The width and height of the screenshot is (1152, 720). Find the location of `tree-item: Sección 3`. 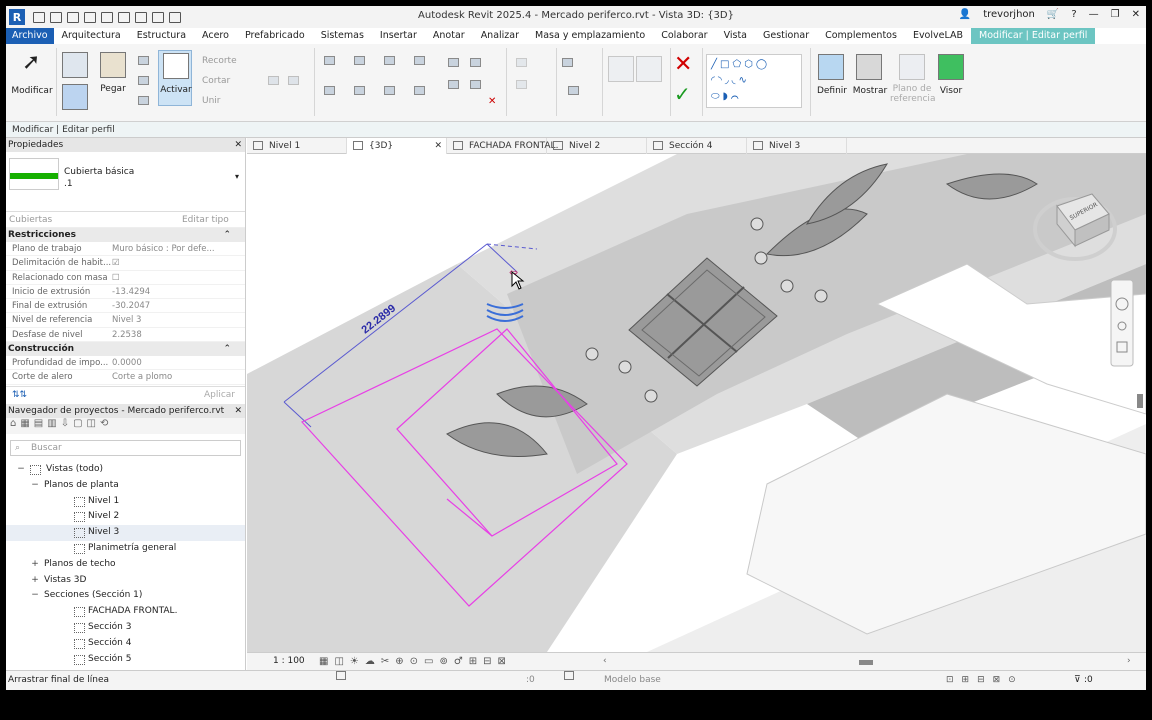

tree-item: Sección 3 is located at coordinates (125, 628).